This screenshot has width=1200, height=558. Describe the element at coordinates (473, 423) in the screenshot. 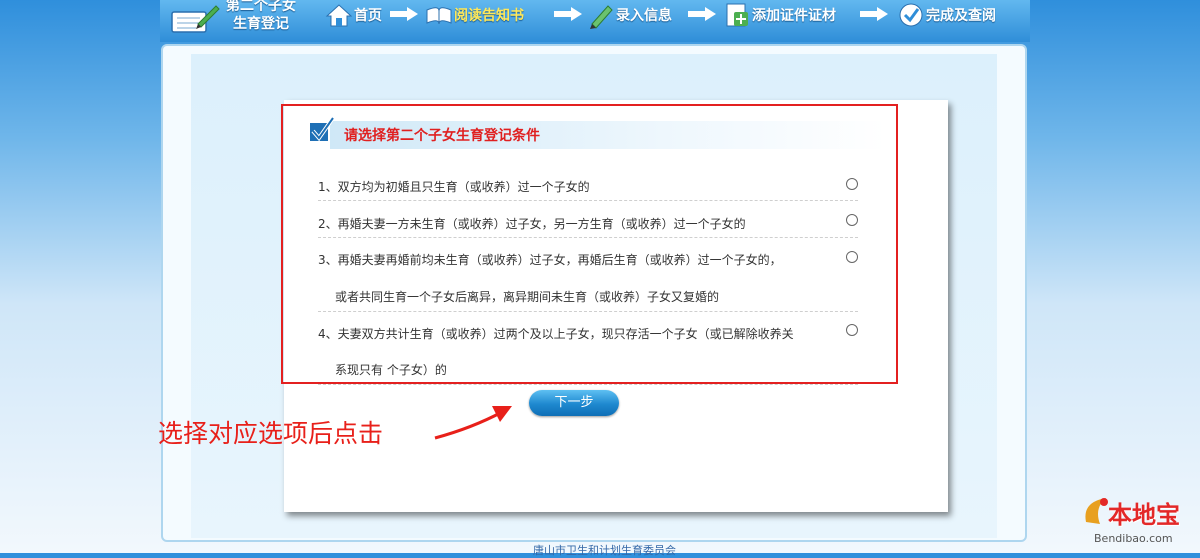

I see `red-arrow-icon` at that location.